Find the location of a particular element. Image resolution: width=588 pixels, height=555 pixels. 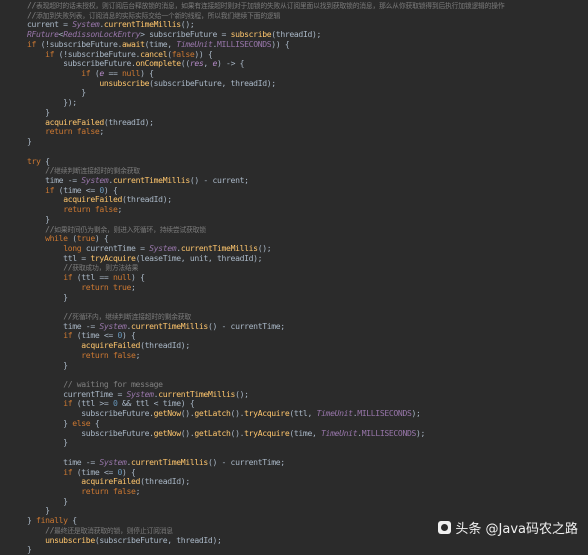

code-token: (leaseTime, unit, threadId); is located at coordinates (199, 257).